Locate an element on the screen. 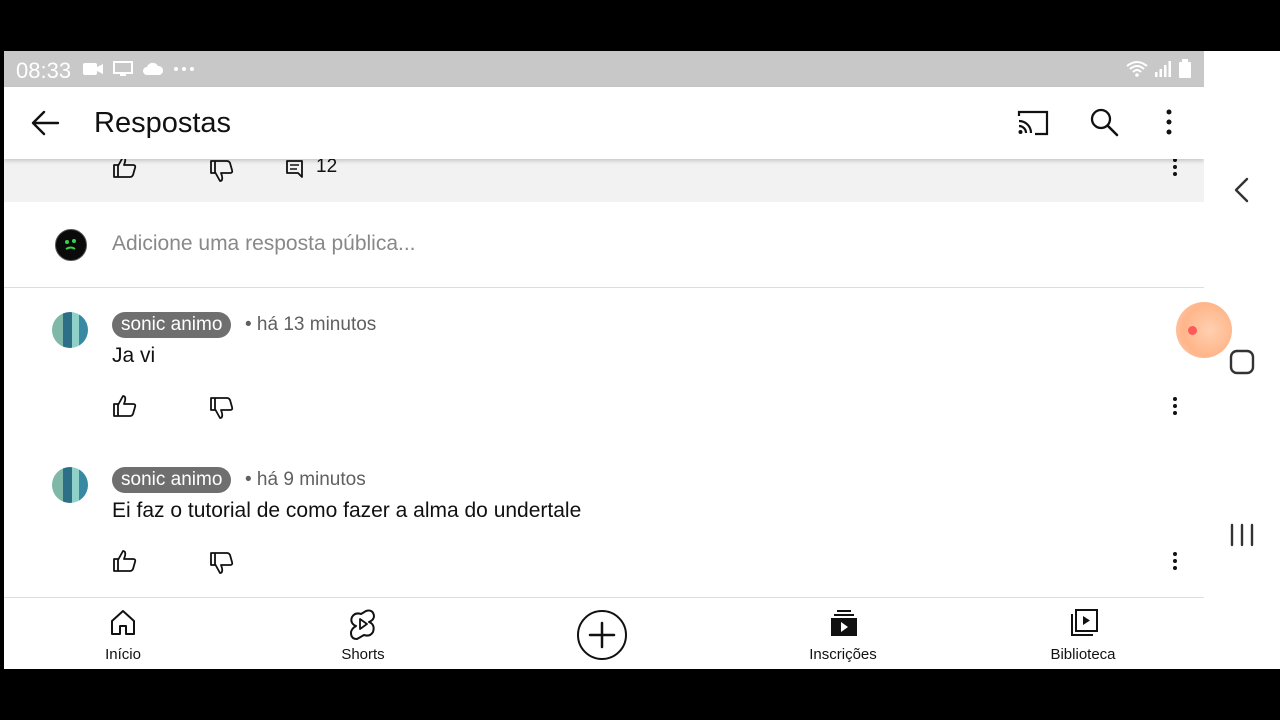 This screenshot has width=1280, height=720. comment-time: • há 13 minutos is located at coordinates (311, 324).